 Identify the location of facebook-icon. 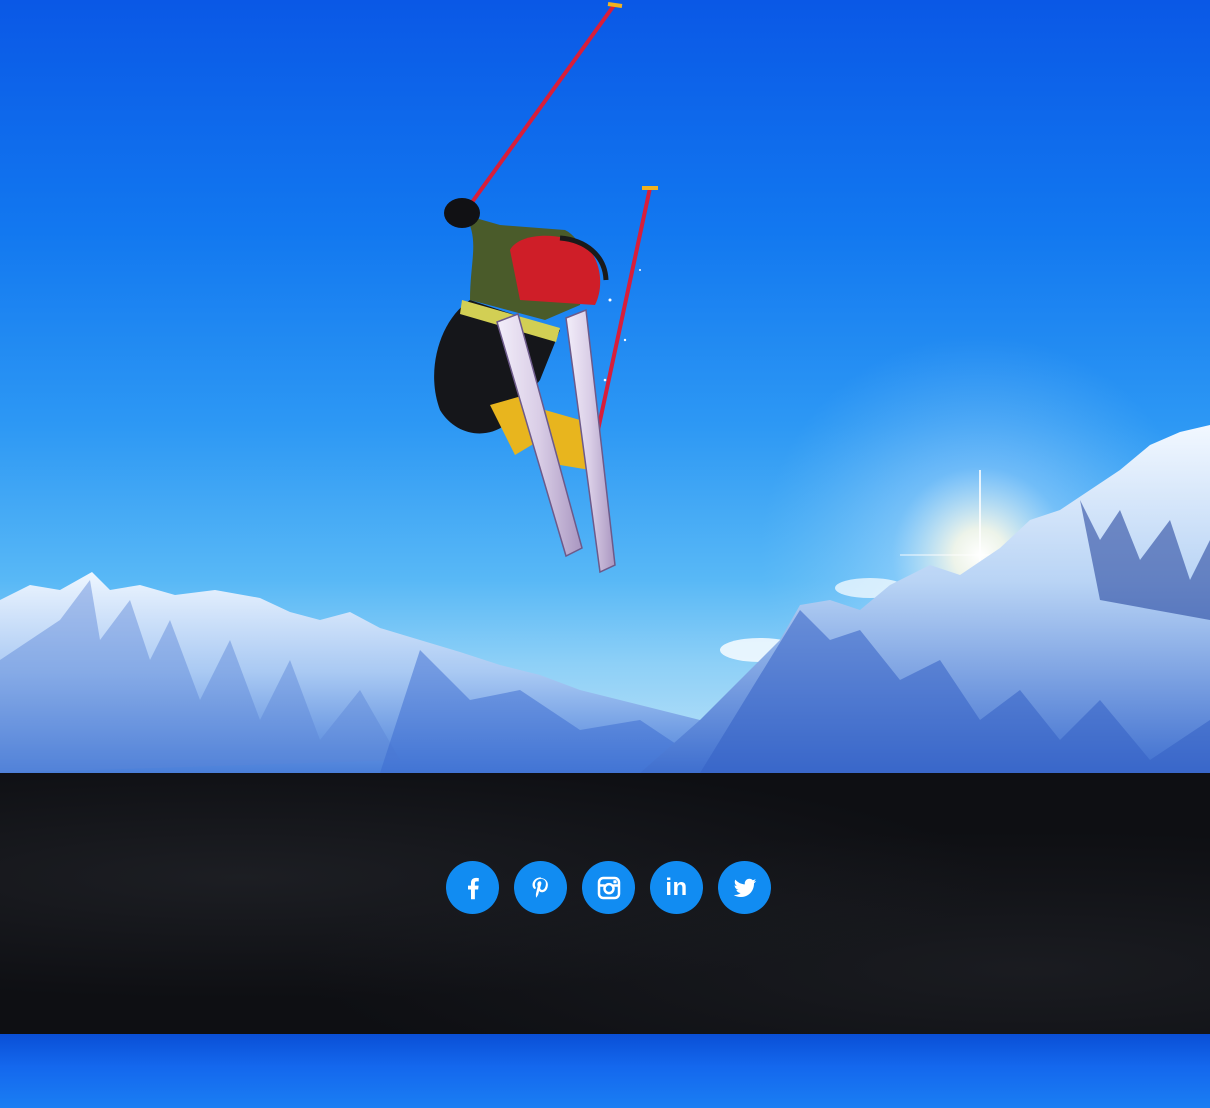
(473, 888).